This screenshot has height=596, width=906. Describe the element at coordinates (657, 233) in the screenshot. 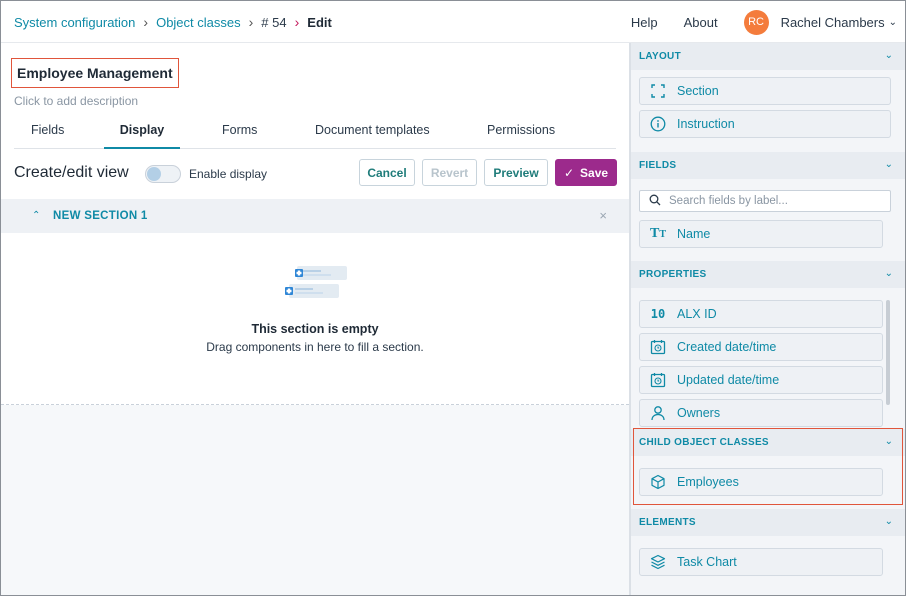

I see `text-field-icon: TT` at that location.